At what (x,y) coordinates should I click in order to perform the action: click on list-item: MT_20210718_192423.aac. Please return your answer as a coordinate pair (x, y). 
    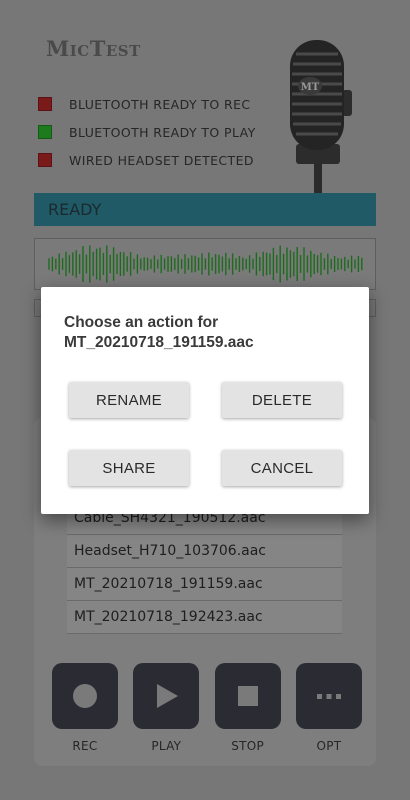
    Looking at the image, I should click on (204, 617).